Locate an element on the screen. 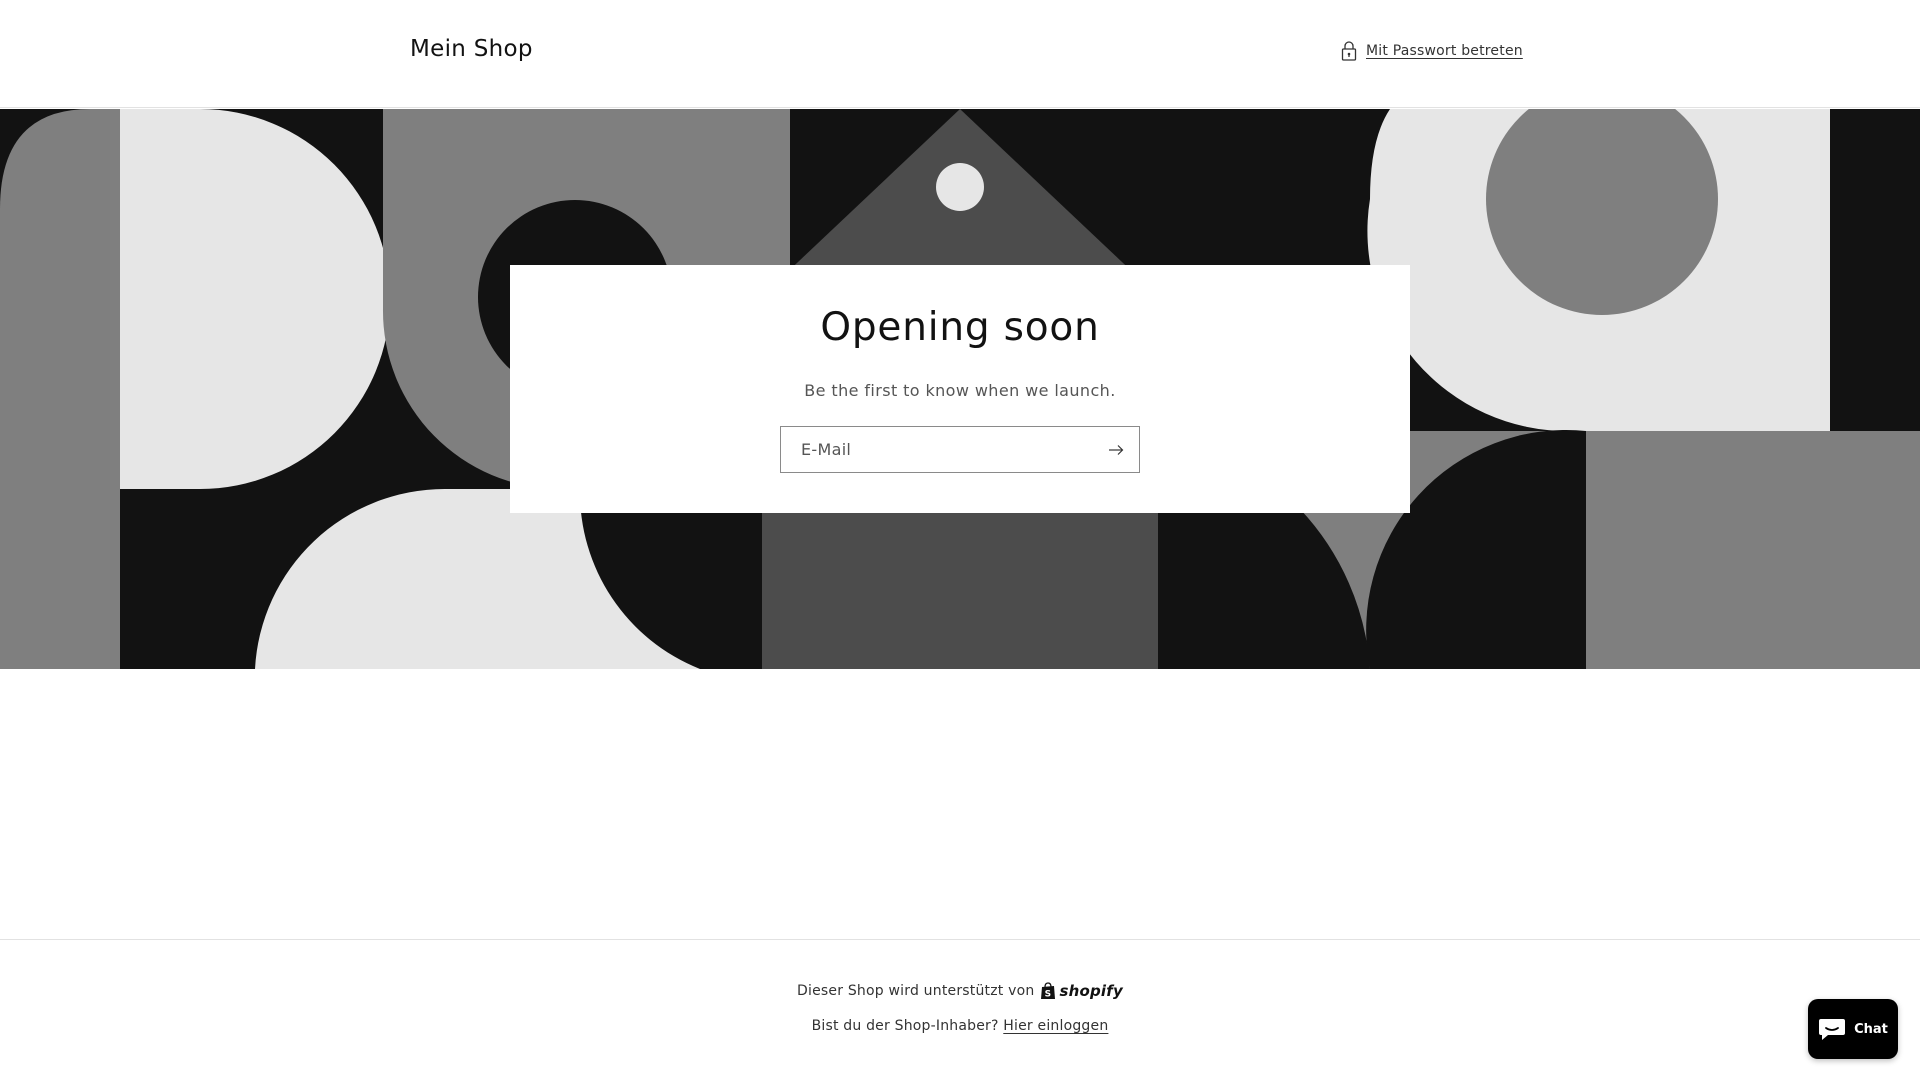 Image resolution: width=1920 pixels, height=1080 pixels. shopify-wordmark: shopify is located at coordinates (1091, 991).